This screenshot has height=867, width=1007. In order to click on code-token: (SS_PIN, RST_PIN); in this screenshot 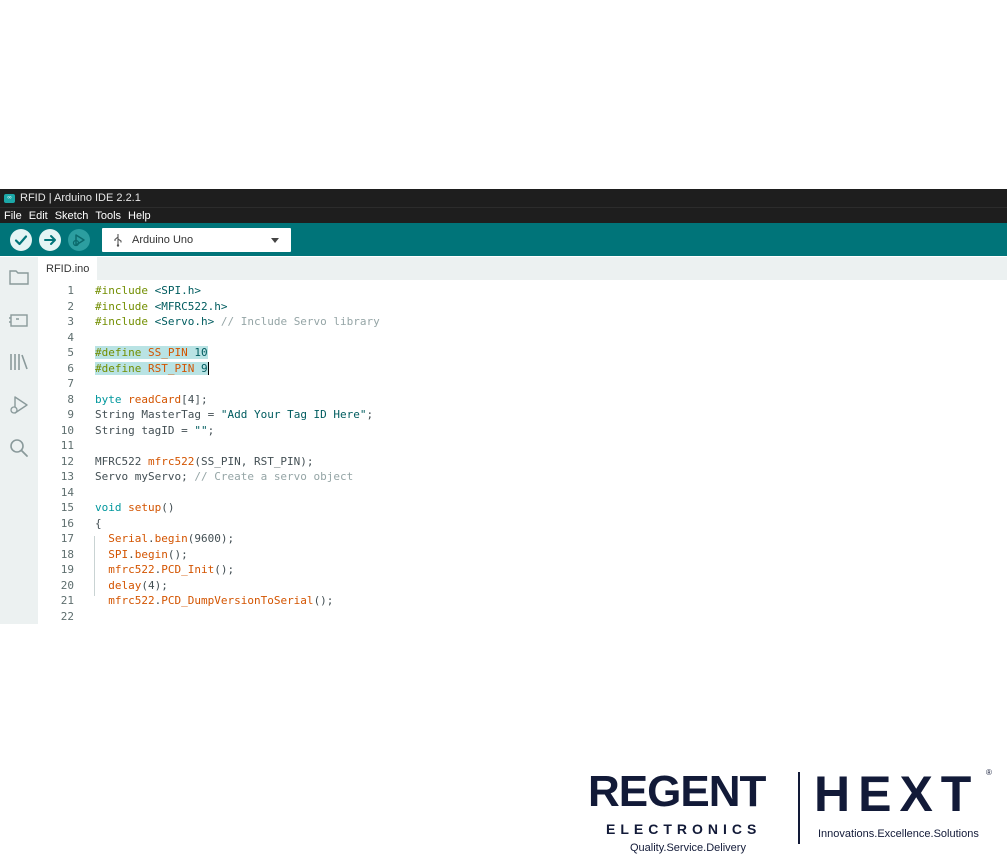, I will do `click(254, 461)`.